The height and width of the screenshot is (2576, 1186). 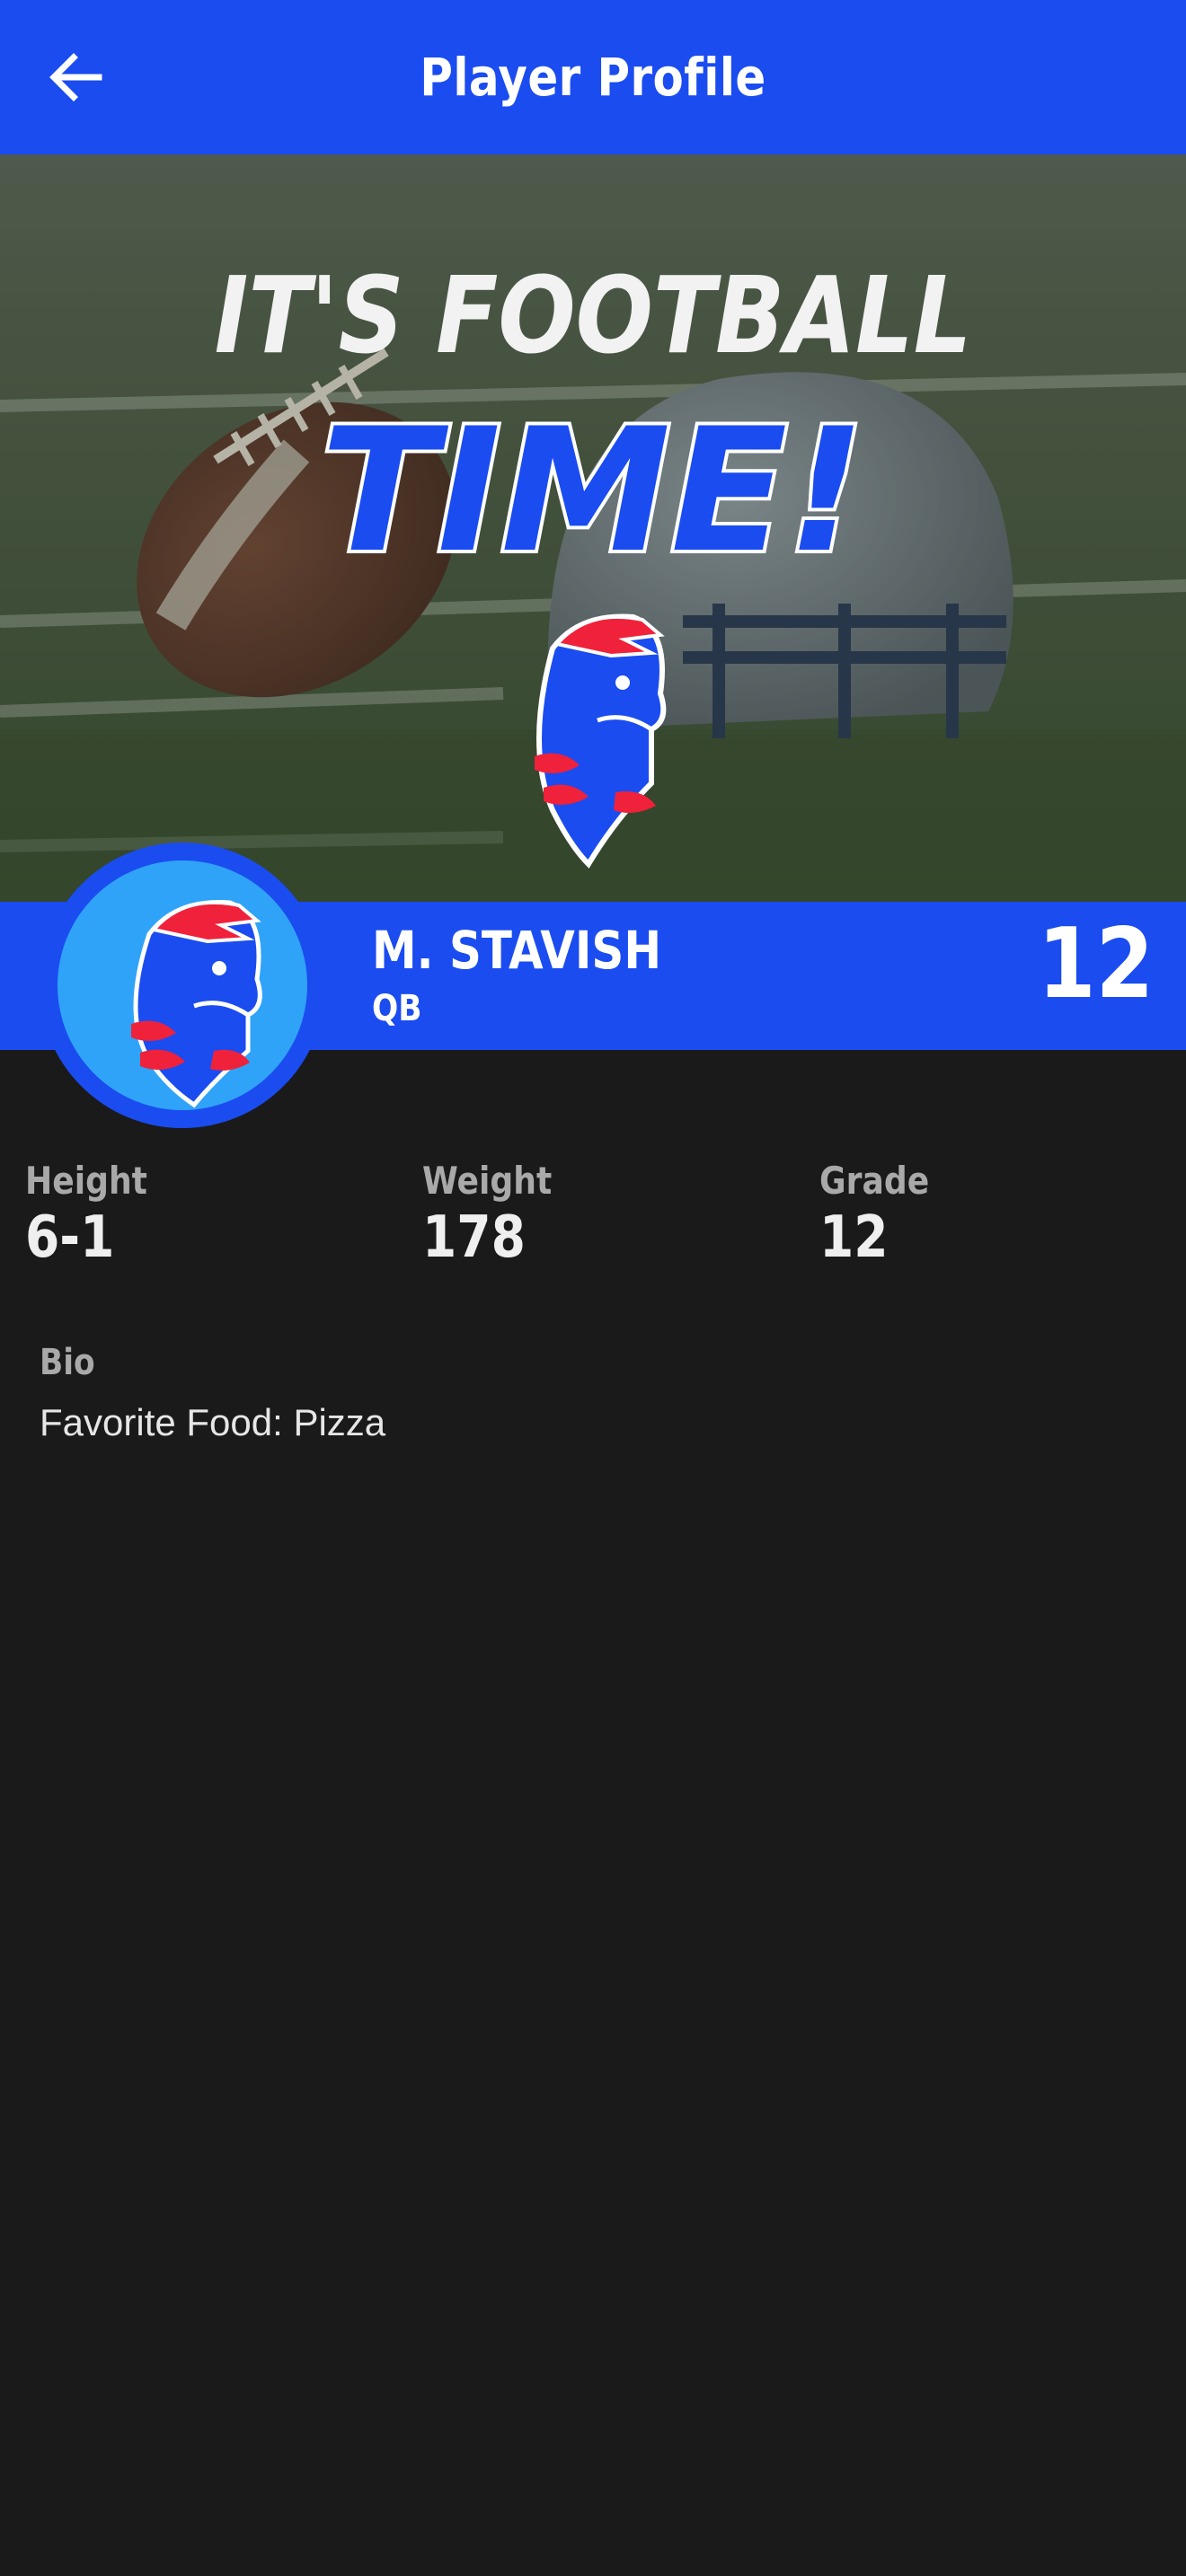 What do you see at coordinates (593, 315) in the screenshot?
I see `hero-headline: IT'S FOOTBALL` at bounding box center [593, 315].